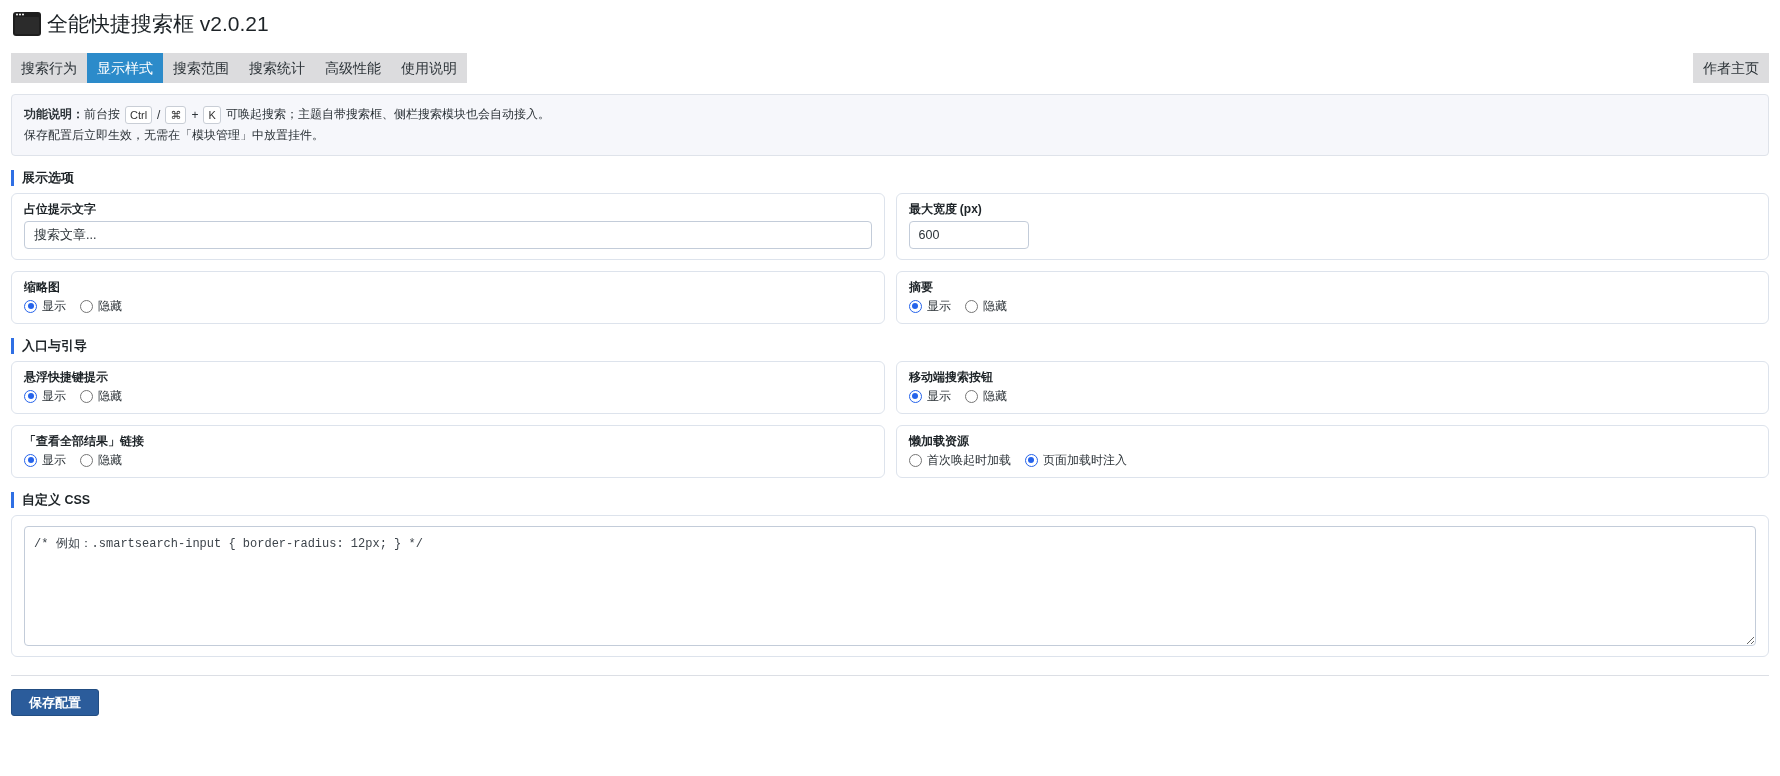 The image size is (1780, 776). I want to click on radio-label: 首次唤起时加载, so click(968, 460).